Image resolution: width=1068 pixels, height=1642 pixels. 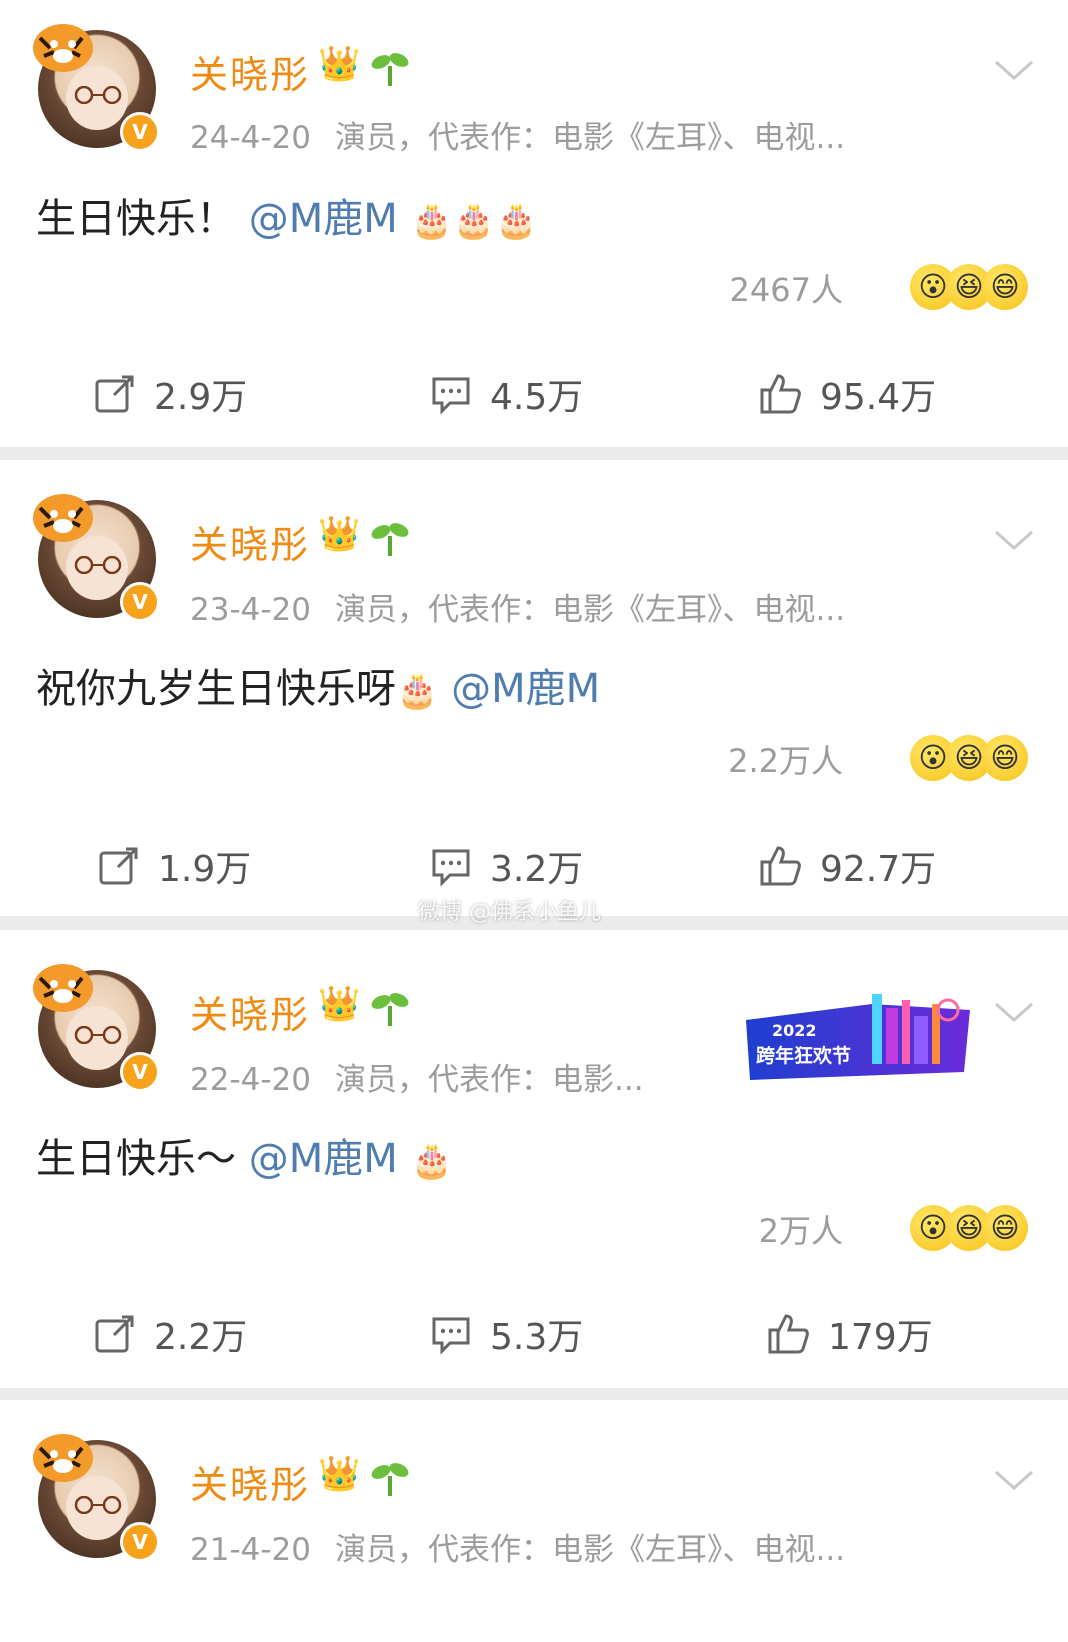 I want to click on repost-count: 1.9万, so click(x=205, y=869).